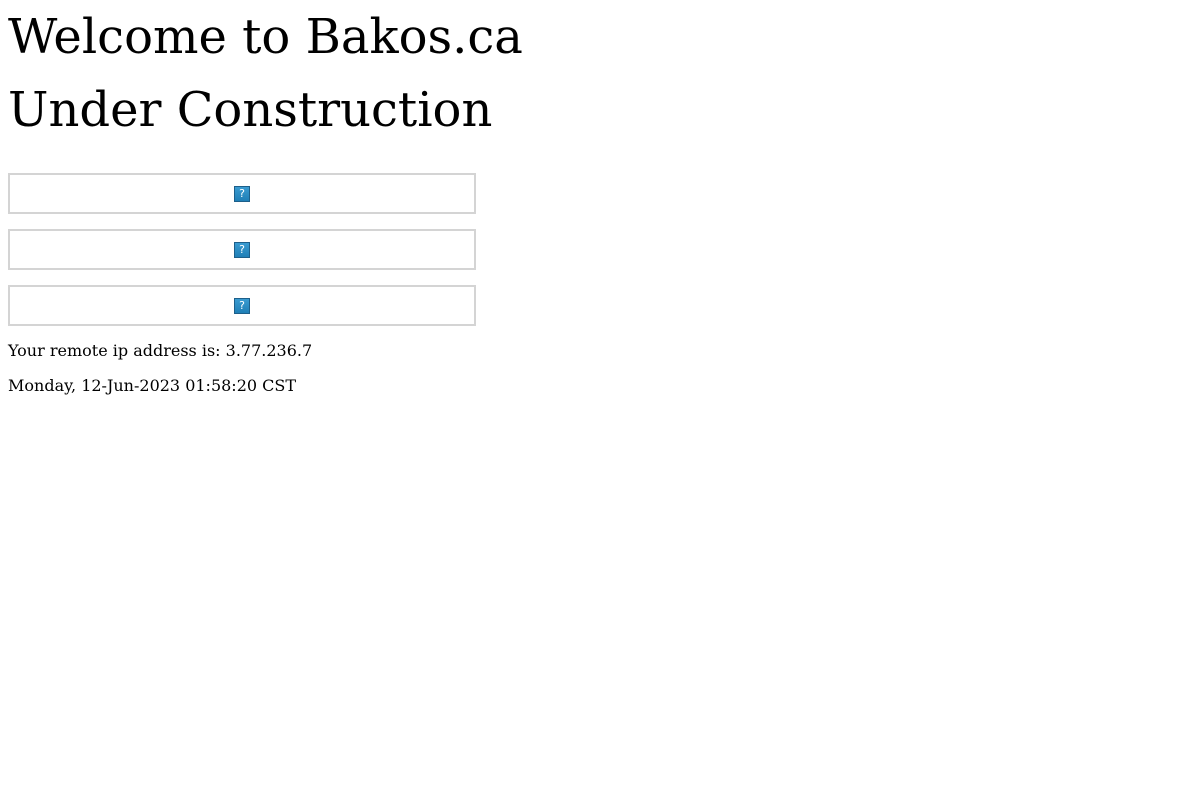 This screenshot has width=1200, height=800. What do you see at coordinates (160, 350) in the screenshot?
I see `remote-ip-text: Your remote ip address is: 3.77.236.7` at bounding box center [160, 350].